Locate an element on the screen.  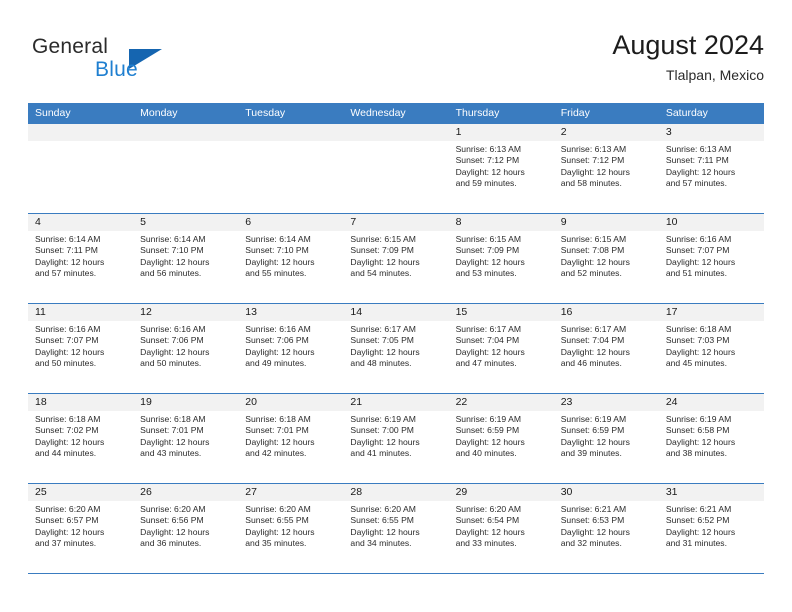
sunset-time: Sunset: 6:56 PM is located at coordinates (172, 520).